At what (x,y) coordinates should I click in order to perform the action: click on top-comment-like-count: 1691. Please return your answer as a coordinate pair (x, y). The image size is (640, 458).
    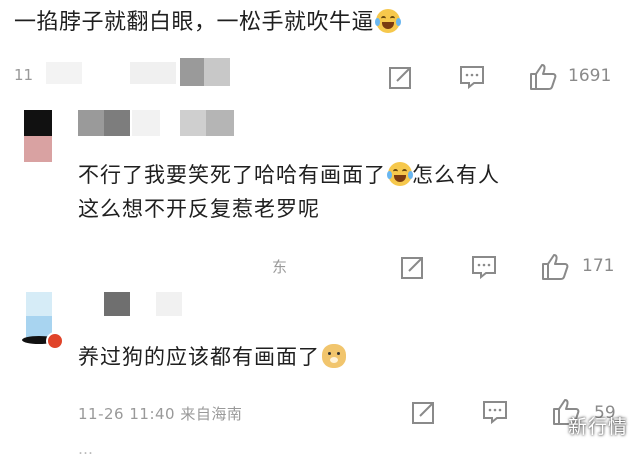
    Looking at the image, I should click on (590, 76).